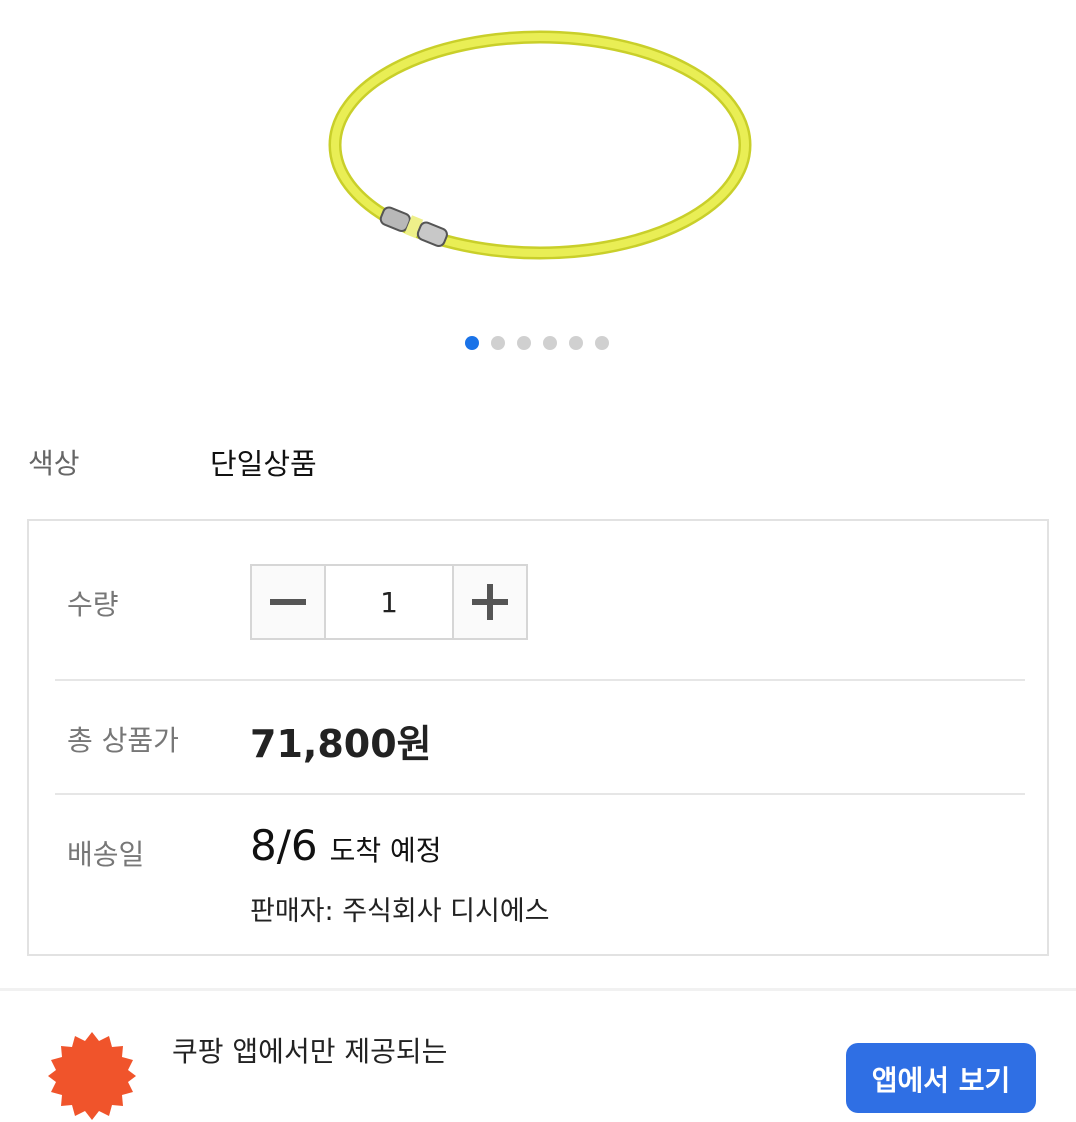 This screenshot has height=1122, width=1076. I want to click on delivery-label: 배송일, so click(106, 854).